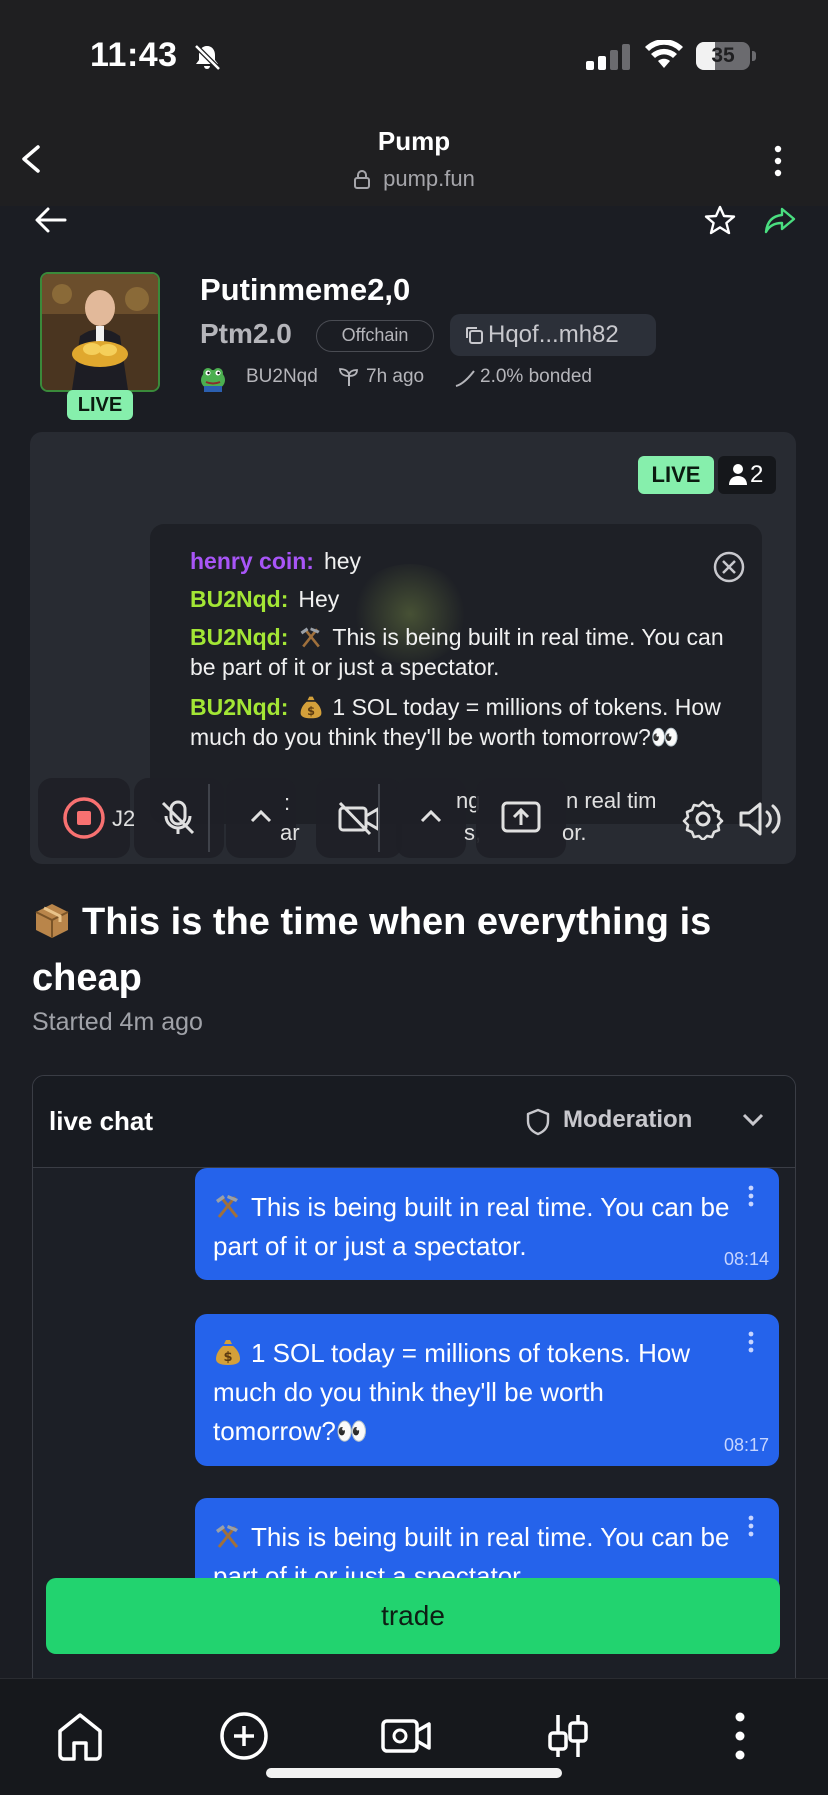 The height and width of the screenshot is (1795, 828). What do you see at coordinates (413, 1616) in the screenshot?
I see `trade-button: trade` at bounding box center [413, 1616].